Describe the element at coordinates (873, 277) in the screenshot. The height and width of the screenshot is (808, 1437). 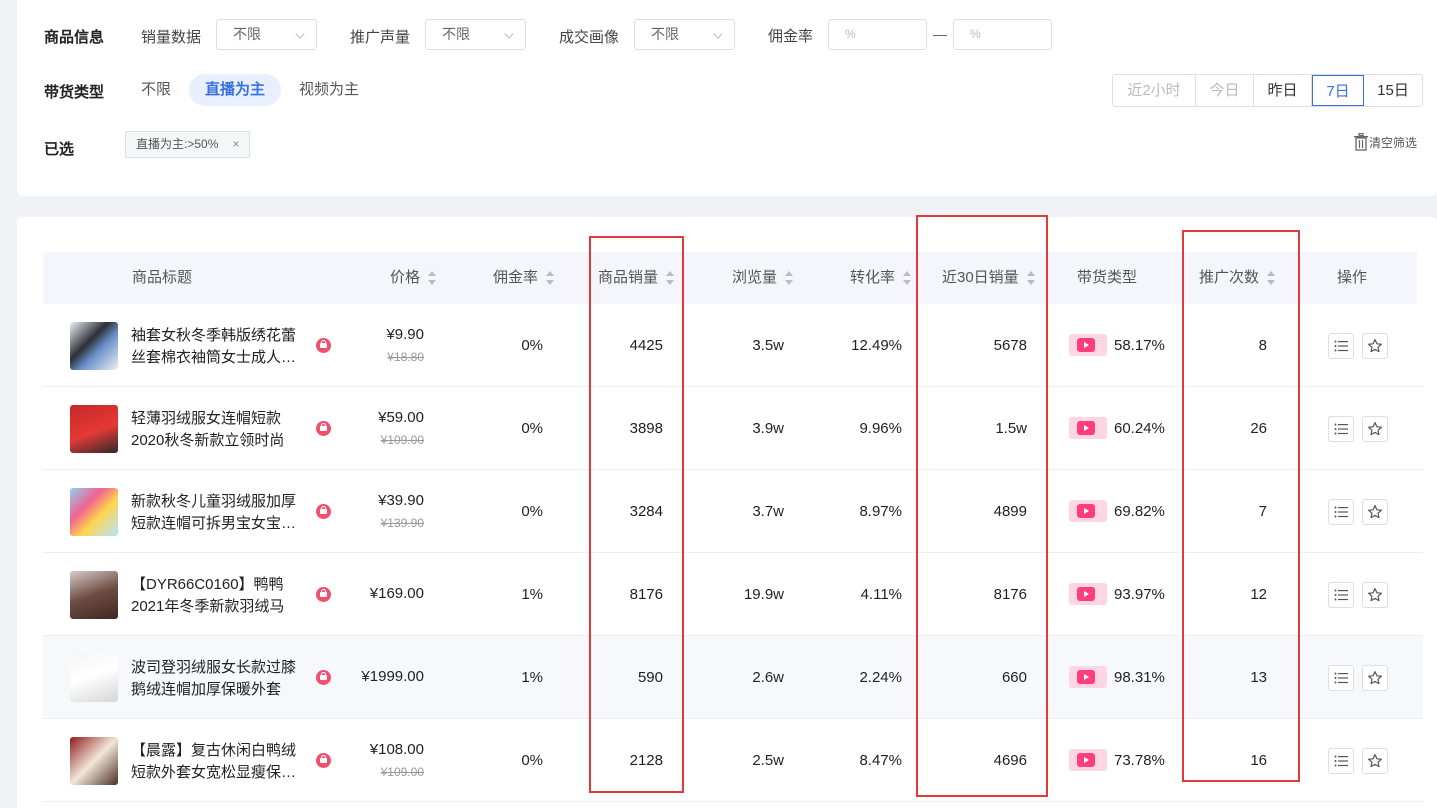
I see `header-conversion-label: 转化率` at that location.